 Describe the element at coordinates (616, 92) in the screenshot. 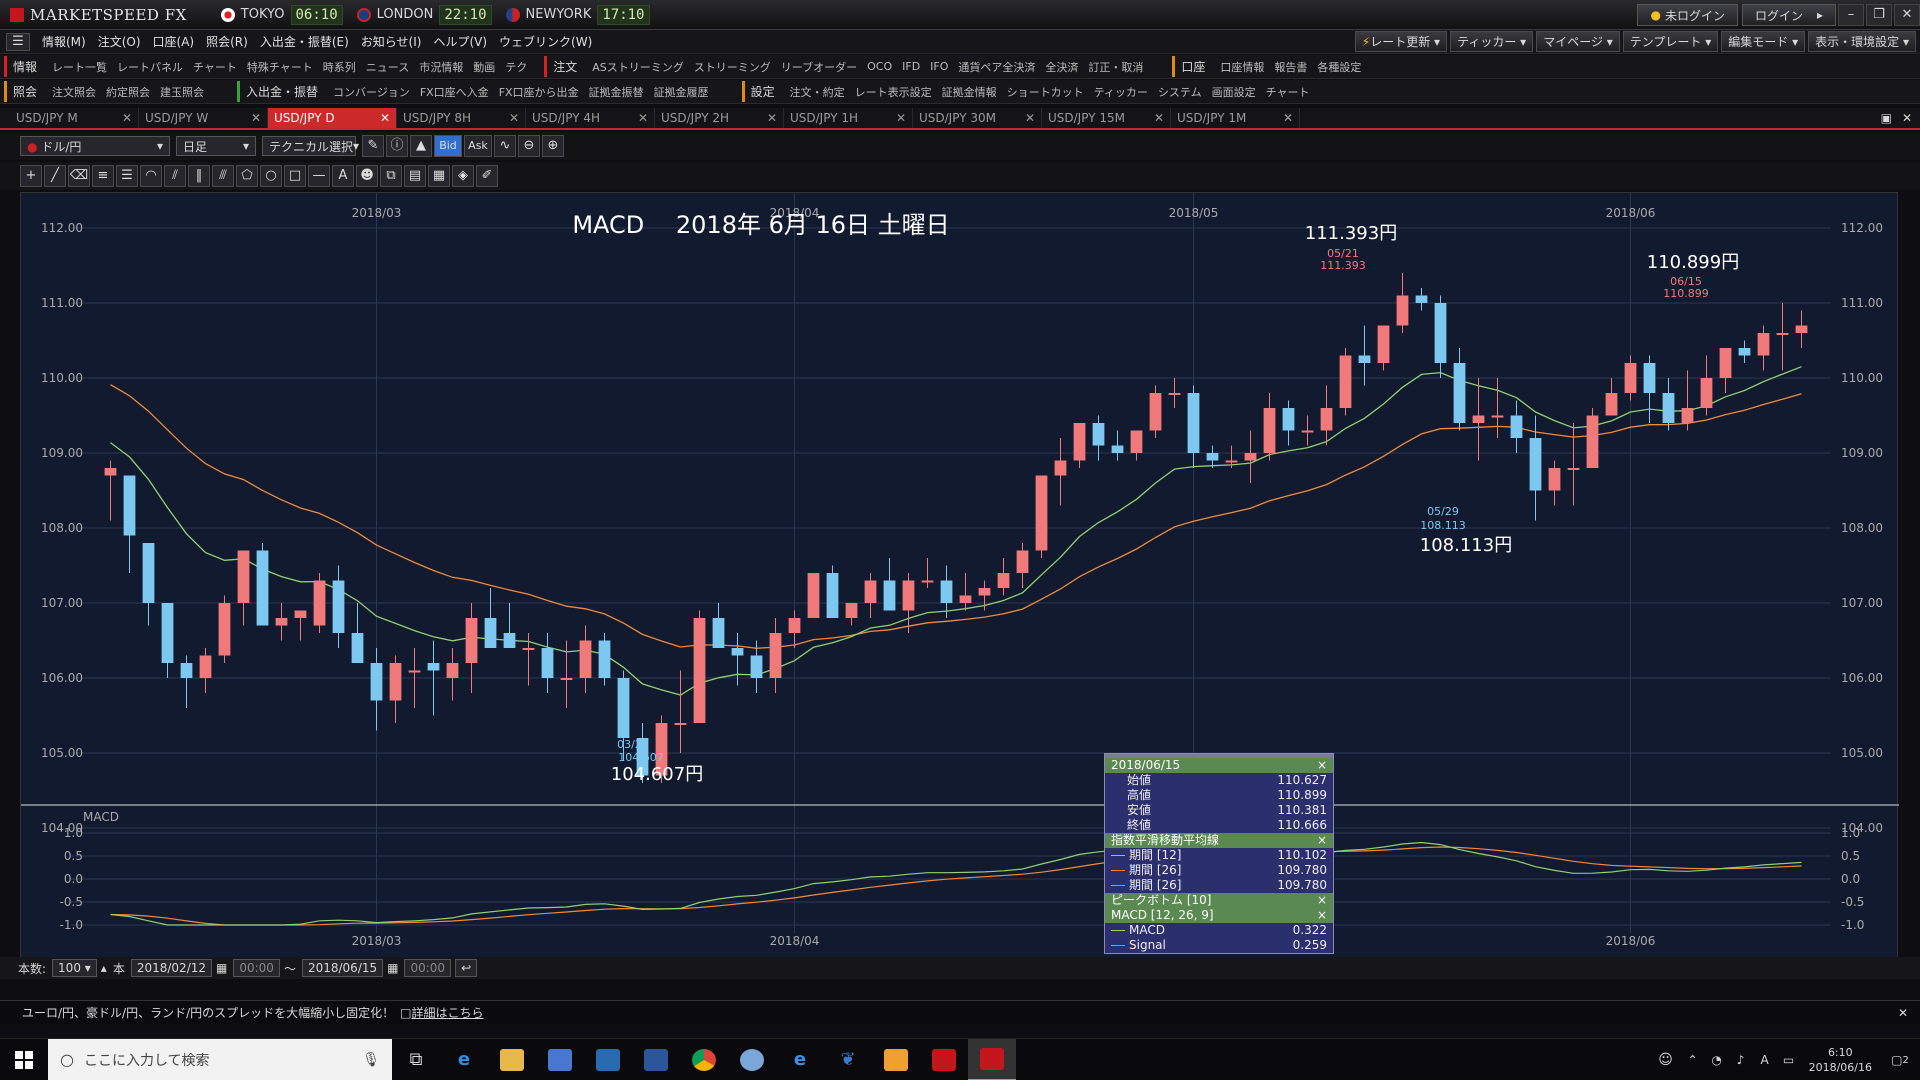

I see `tb-margin-transfer: 証拠金振替` at that location.